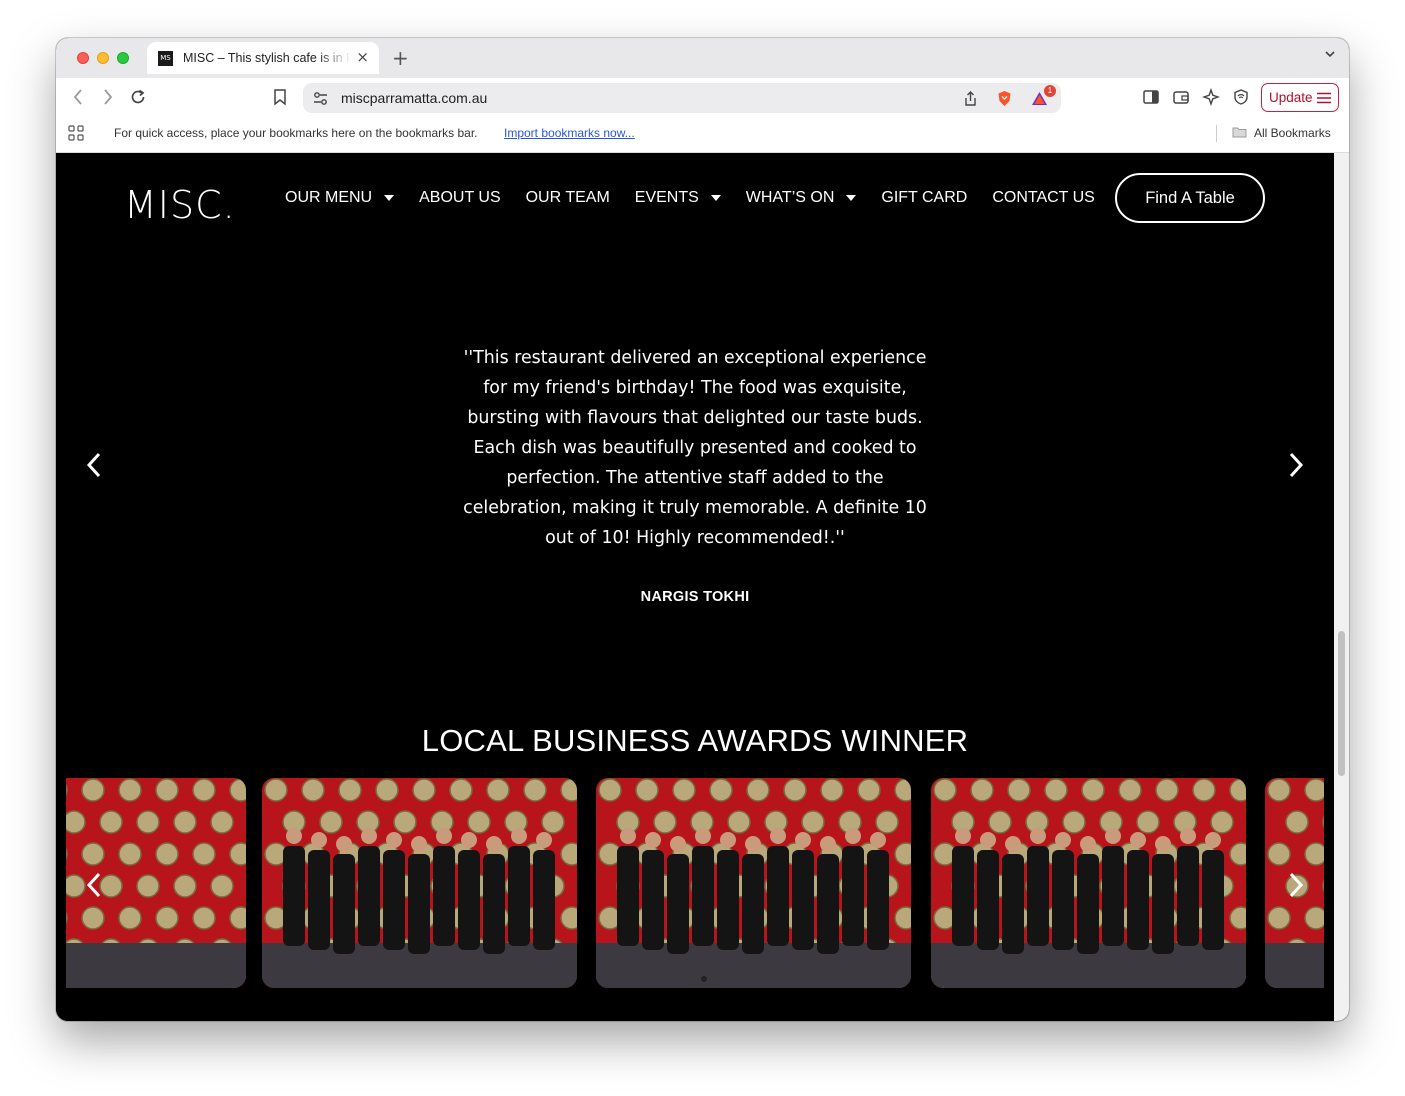  I want to click on url-text: miscparramatta.com.au, so click(414, 98).